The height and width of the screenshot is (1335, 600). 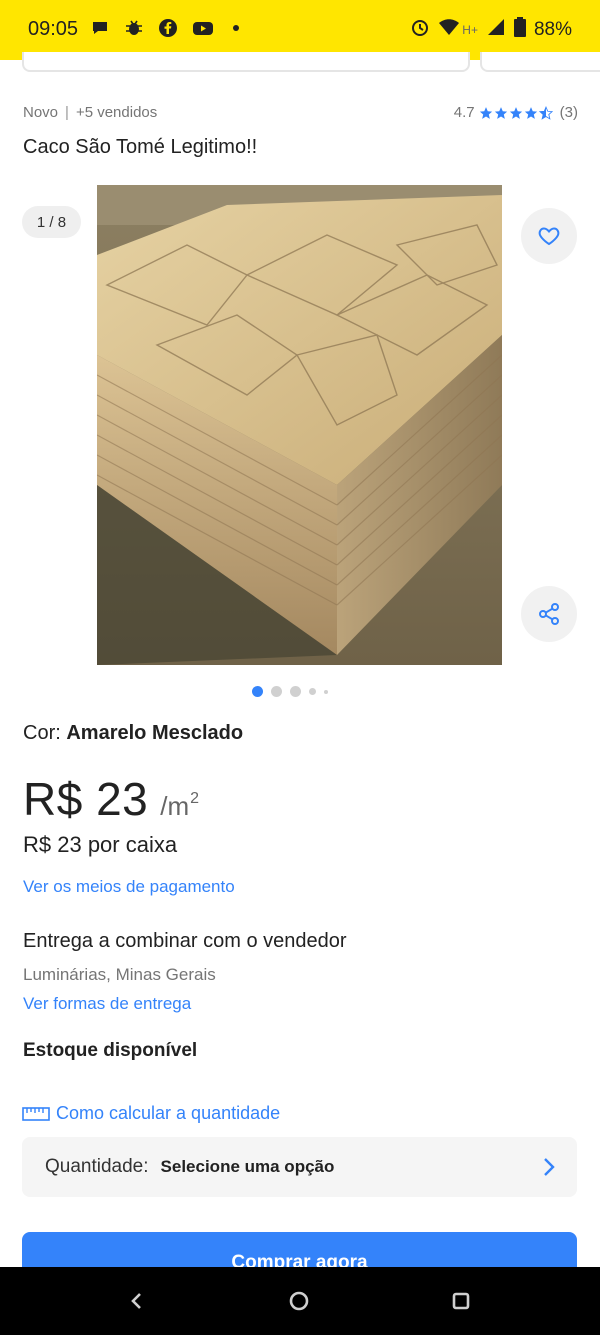 I want to click on alarm-icon, so click(x=420, y=29).